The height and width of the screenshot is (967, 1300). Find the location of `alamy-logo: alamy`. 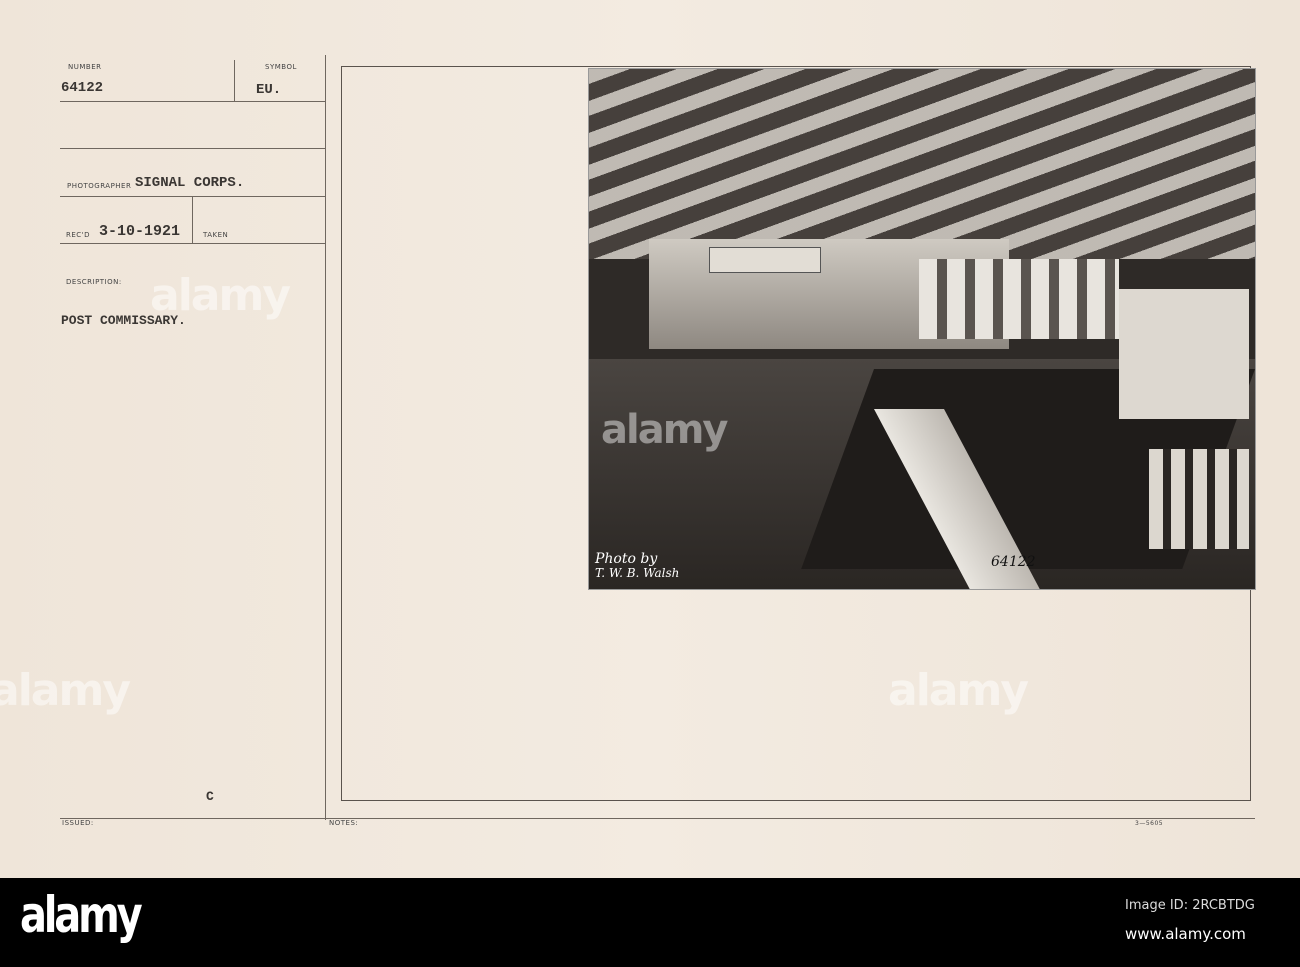

alamy-logo: alamy is located at coordinates (81, 915).